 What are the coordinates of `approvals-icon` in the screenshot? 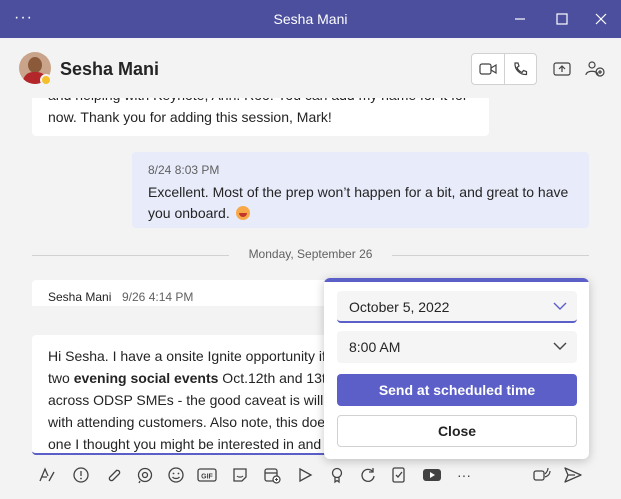 It's located at (398, 475).